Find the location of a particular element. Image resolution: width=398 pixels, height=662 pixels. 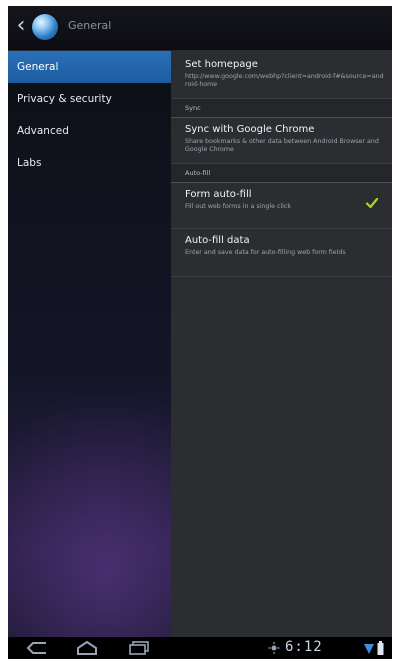

set-homepage-title: Set homepage is located at coordinates (221, 64).